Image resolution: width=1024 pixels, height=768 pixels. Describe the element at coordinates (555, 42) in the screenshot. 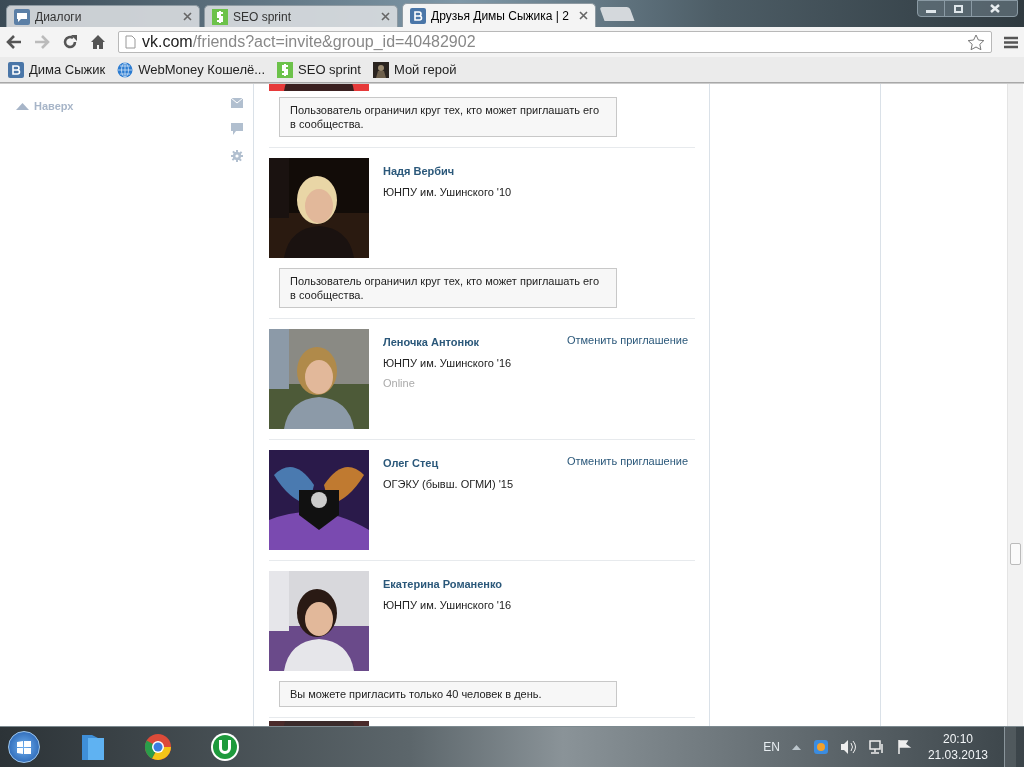

I see `address-bar: vk.com/friends?act=invite&group_id=40482902` at that location.